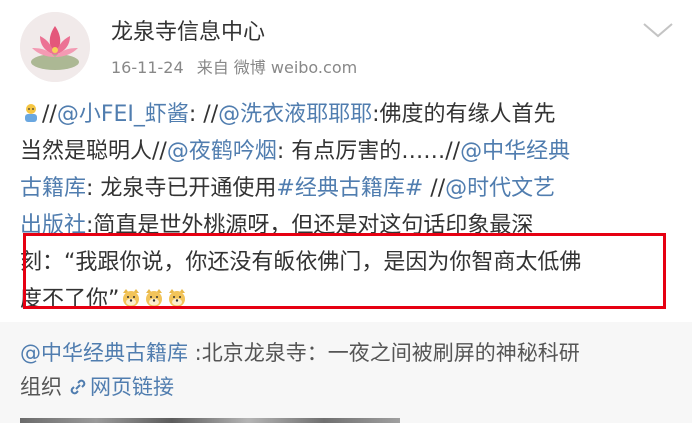  Describe the element at coordinates (123, 114) in the screenshot. I see `mention-link: @小FEI_虾酱` at that location.